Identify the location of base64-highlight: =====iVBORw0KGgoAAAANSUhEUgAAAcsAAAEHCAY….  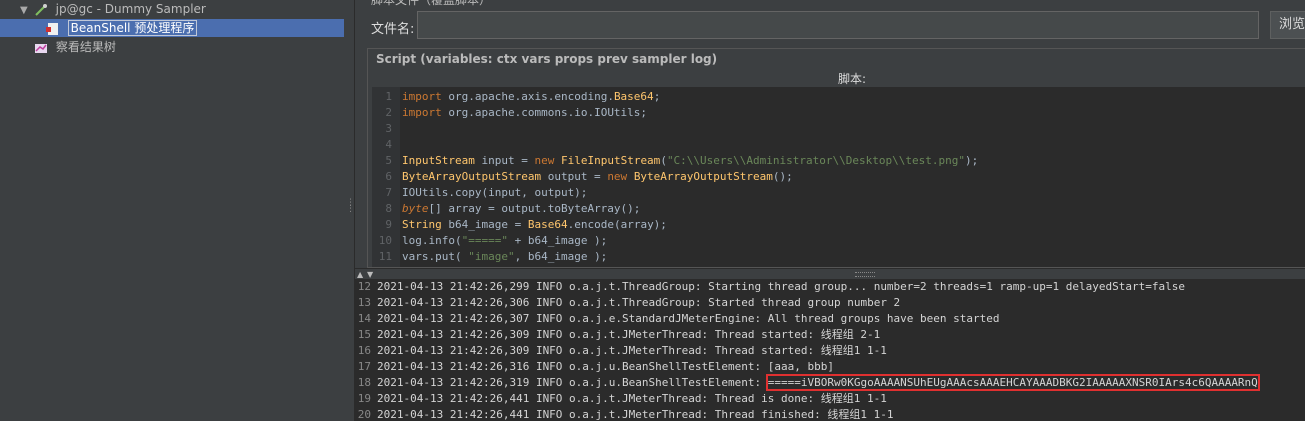
(1012, 382).